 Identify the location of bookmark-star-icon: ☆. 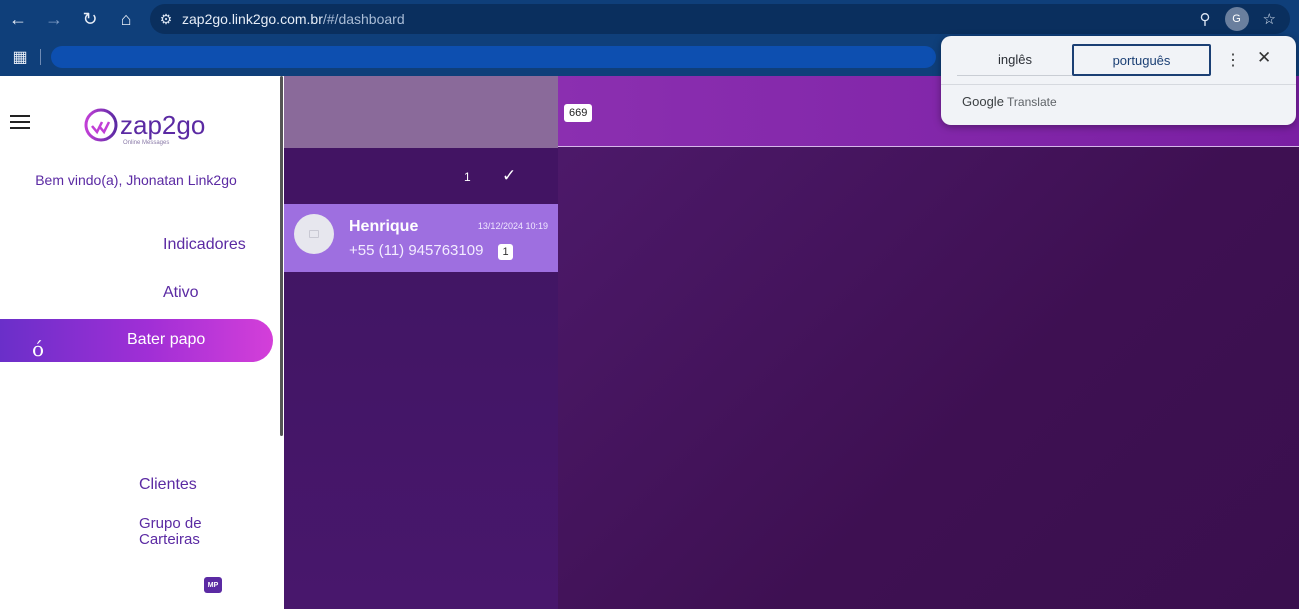
(1269, 19).